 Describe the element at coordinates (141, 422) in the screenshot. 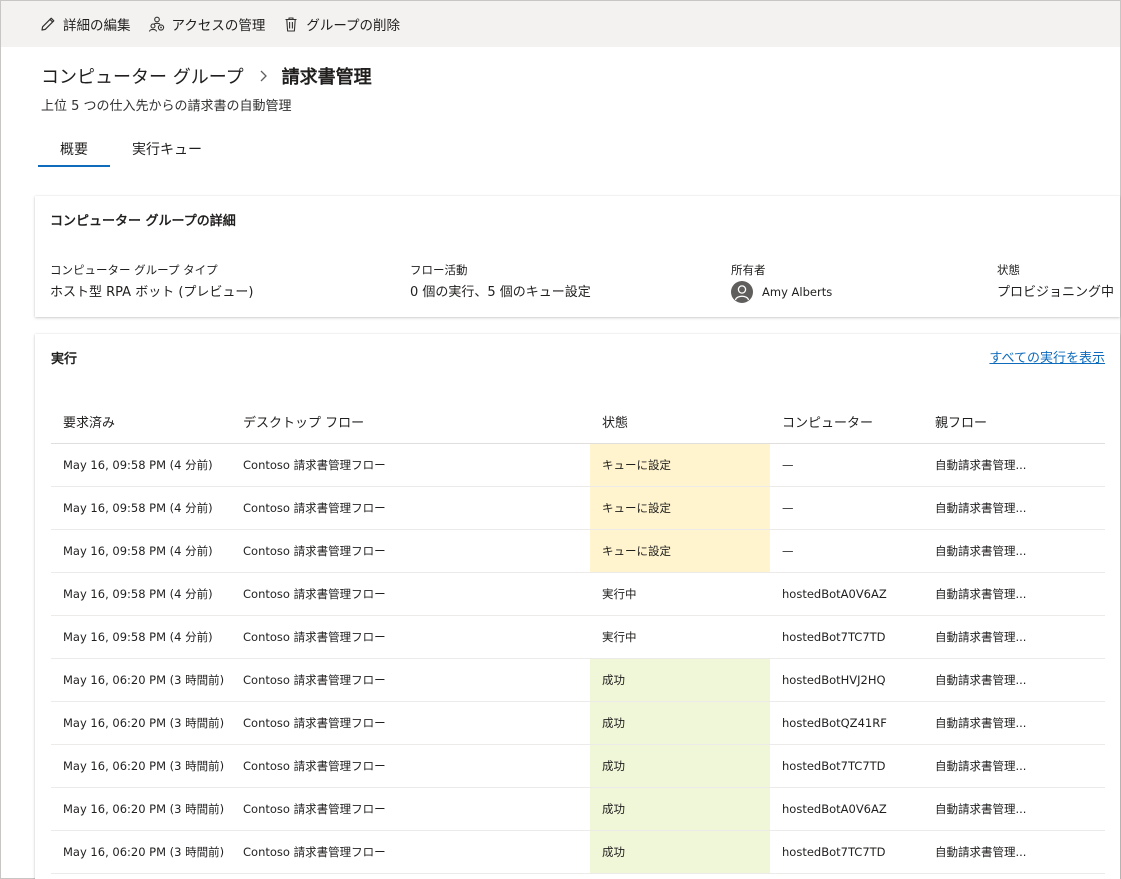

I see `column-header-requested: 要求済み` at that location.